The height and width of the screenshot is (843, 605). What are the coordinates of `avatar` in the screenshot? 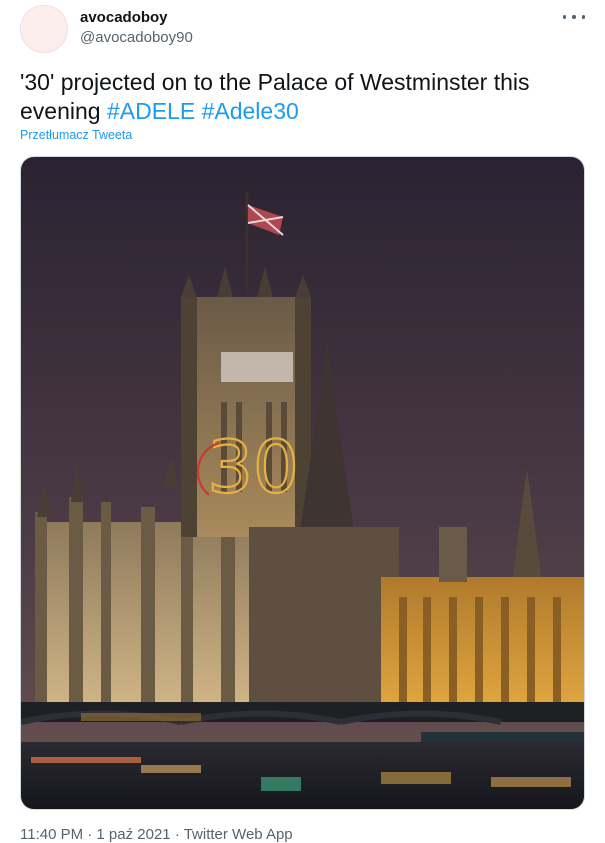 It's located at (44, 29).